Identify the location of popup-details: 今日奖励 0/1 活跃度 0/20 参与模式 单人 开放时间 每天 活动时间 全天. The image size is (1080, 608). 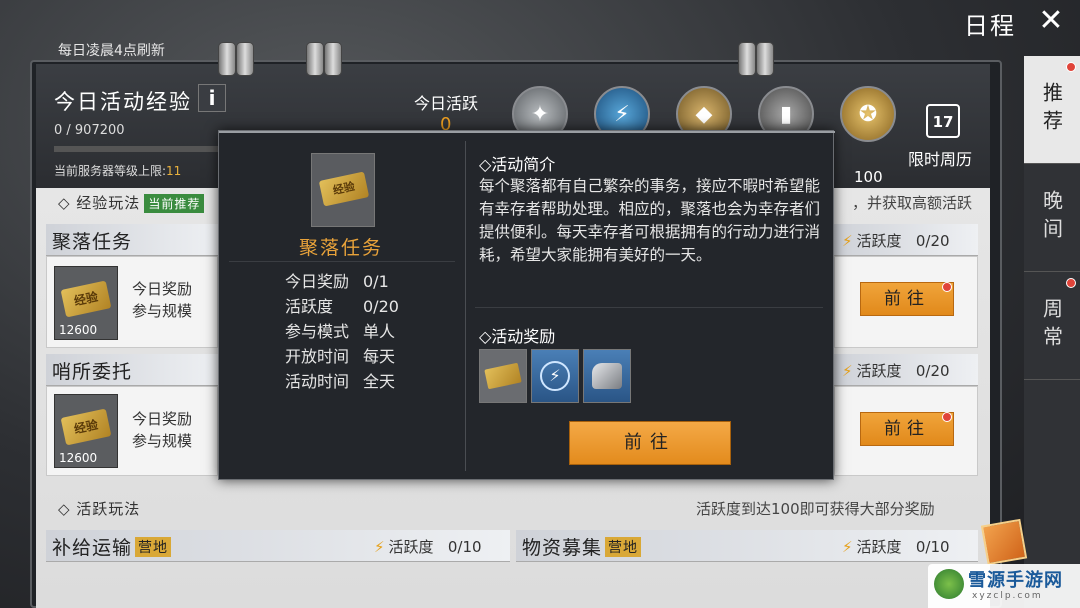
(342, 331).